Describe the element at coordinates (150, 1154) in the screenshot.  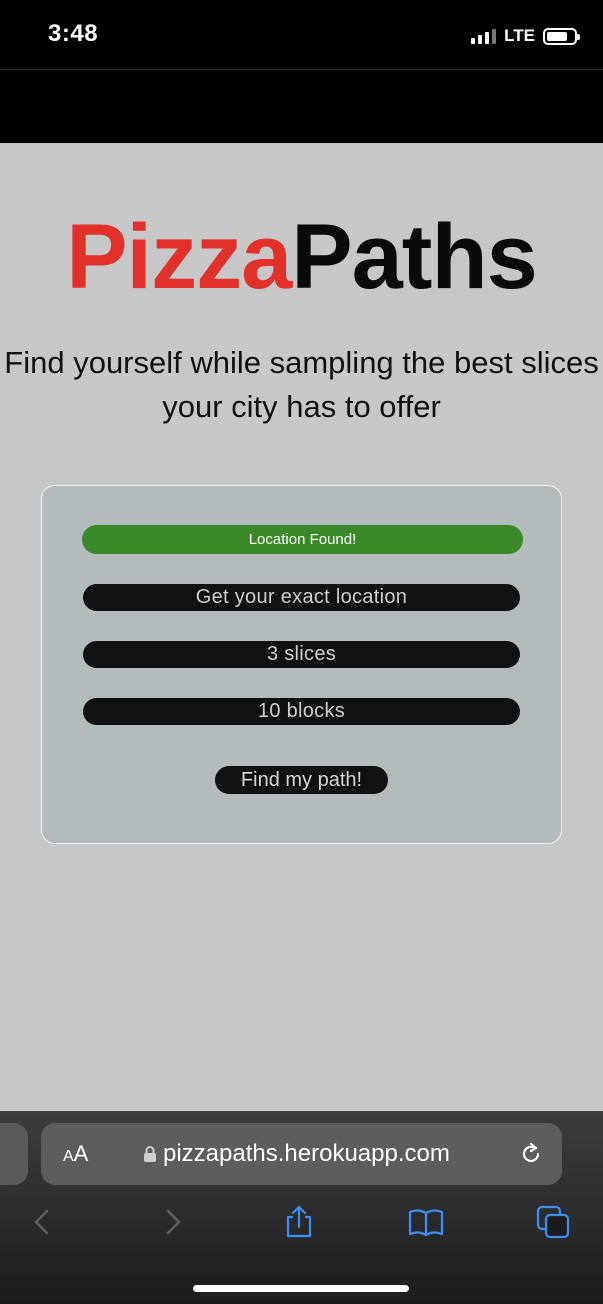
I see `lock-icon` at that location.